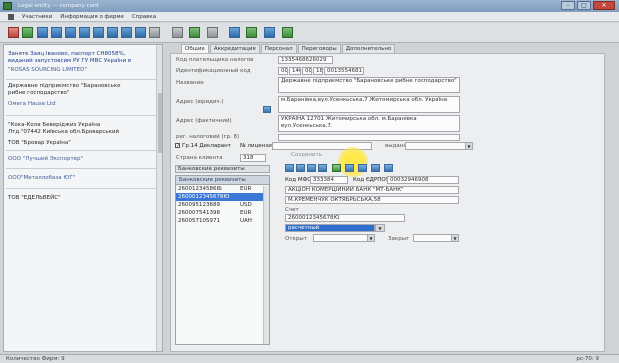  What do you see at coordinates (35, 359) in the screenshot?
I see `status-company-count: Количество Фирм: 9` at bounding box center [35, 359].